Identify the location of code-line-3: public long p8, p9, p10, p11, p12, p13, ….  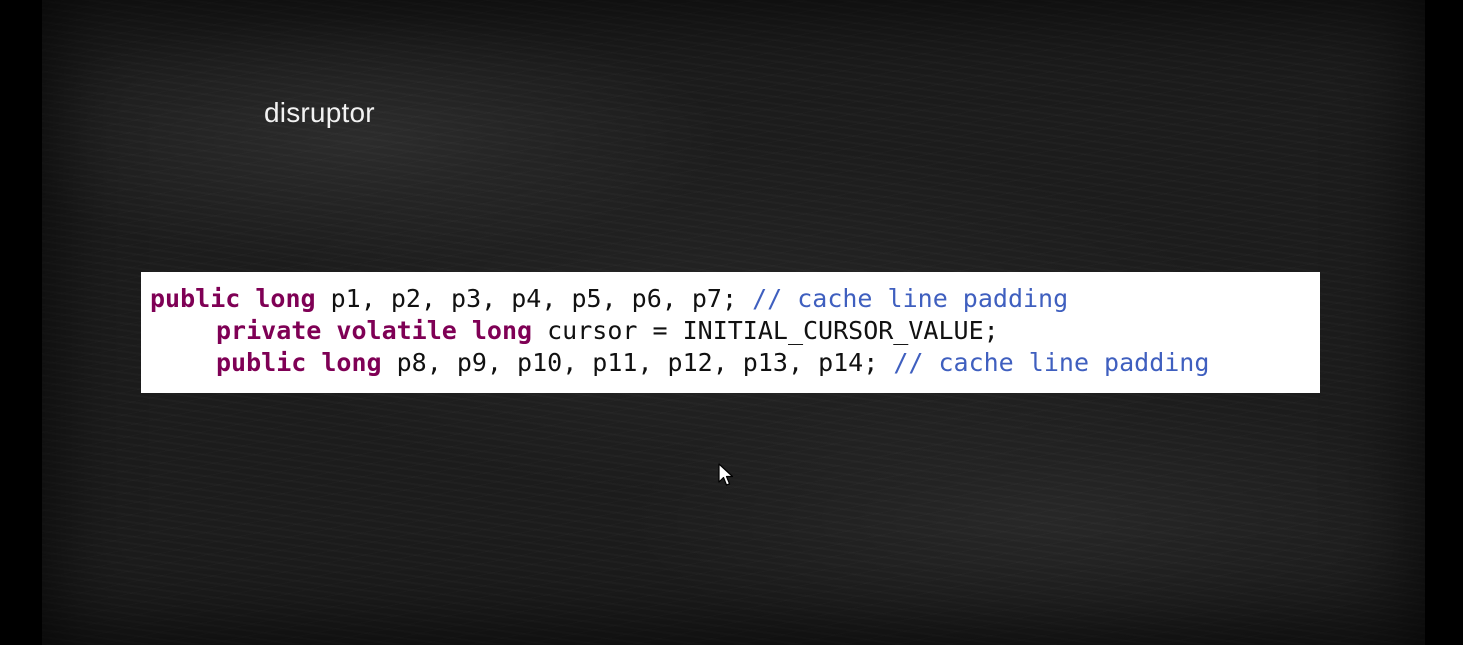
(735, 363).